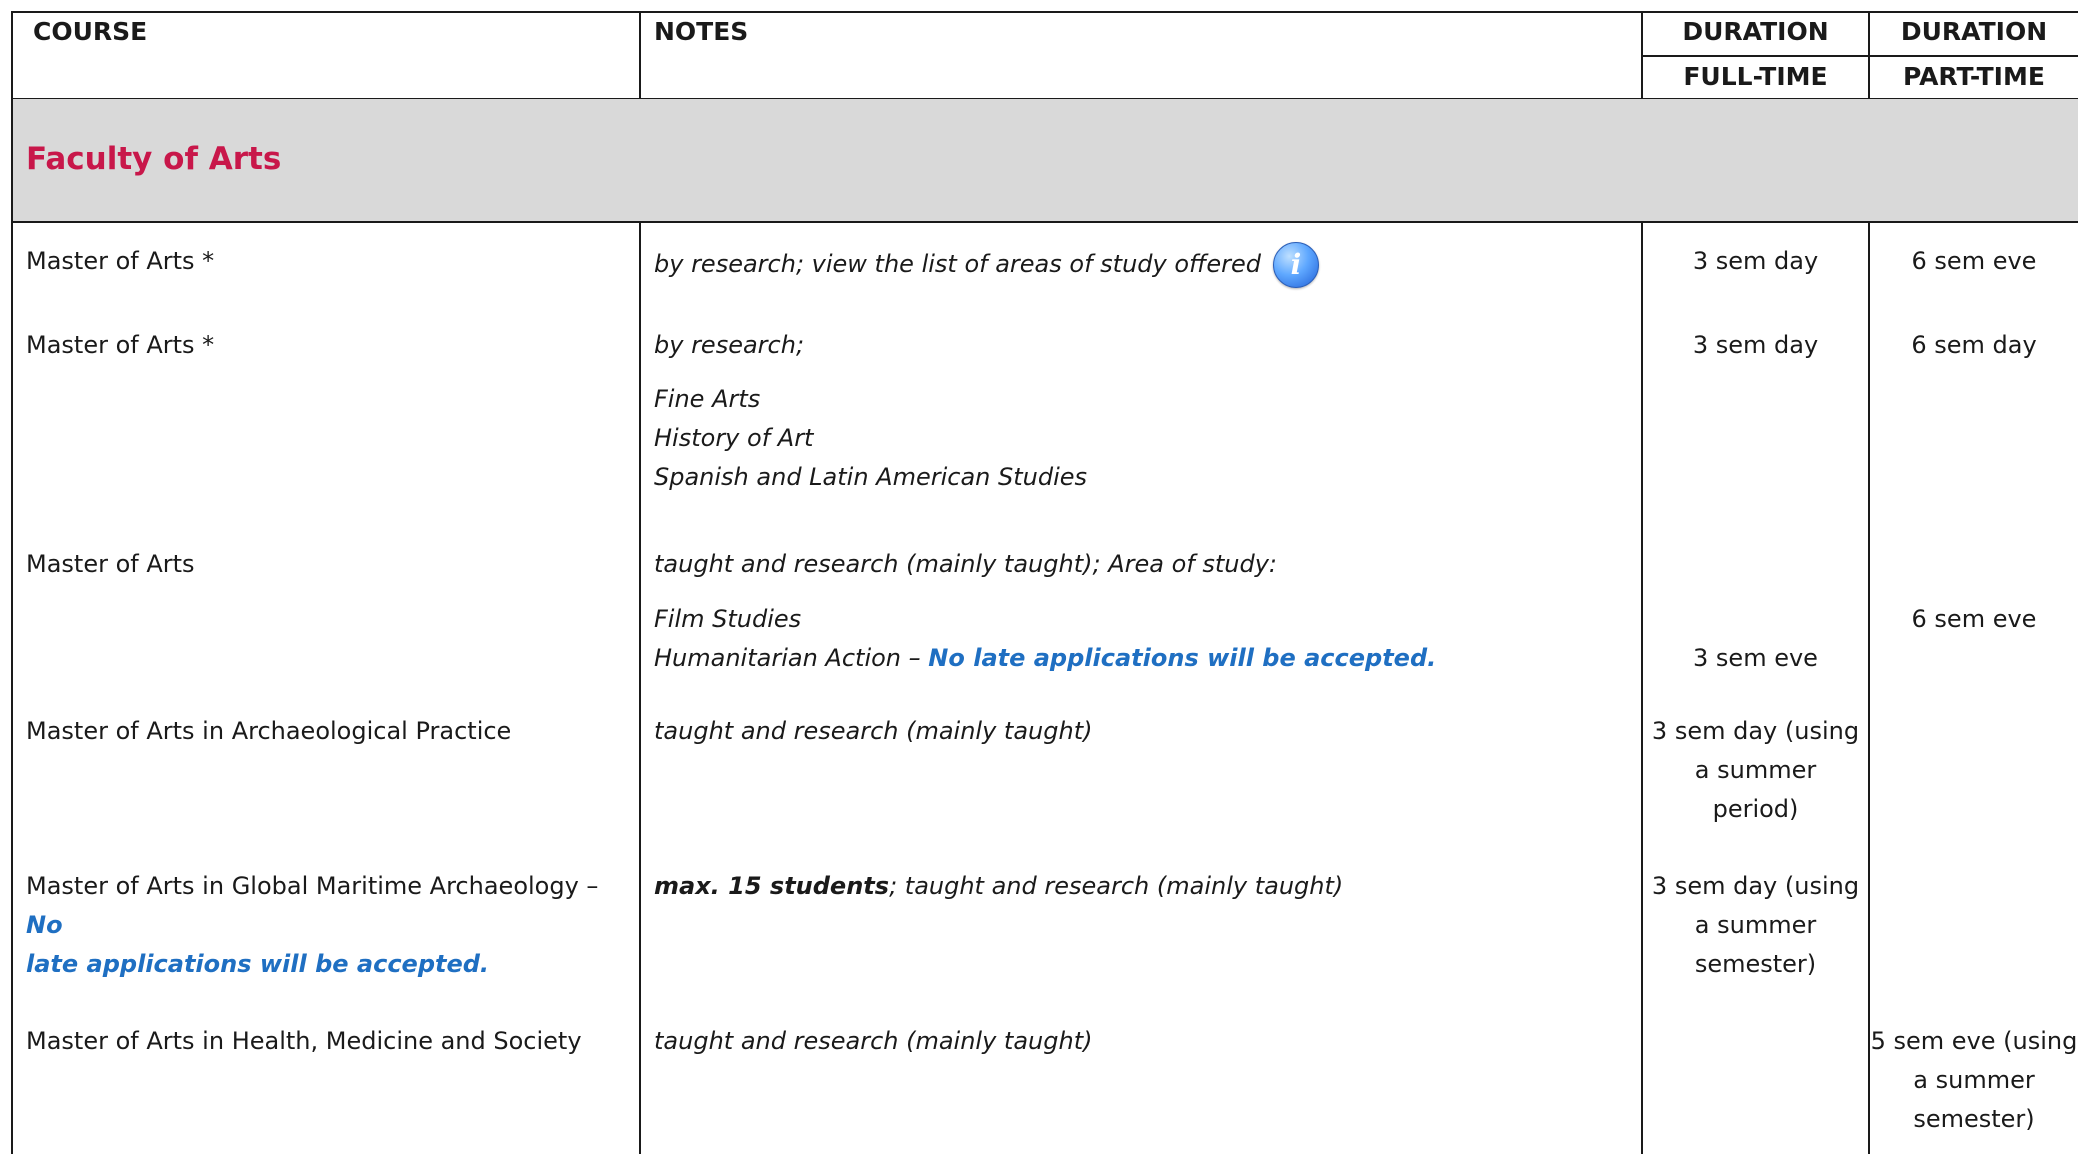  What do you see at coordinates (154, 159) in the screenshot?
I see `faculty-title: Faculty of Arts` at bounding box center [154, 159].